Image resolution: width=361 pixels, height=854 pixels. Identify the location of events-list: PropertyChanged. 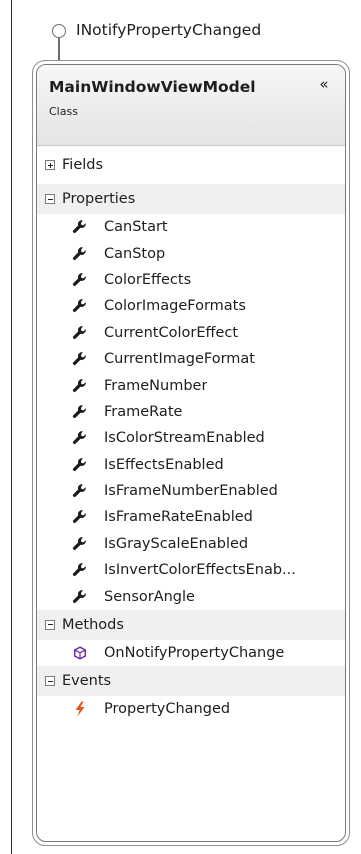
(191, 709).